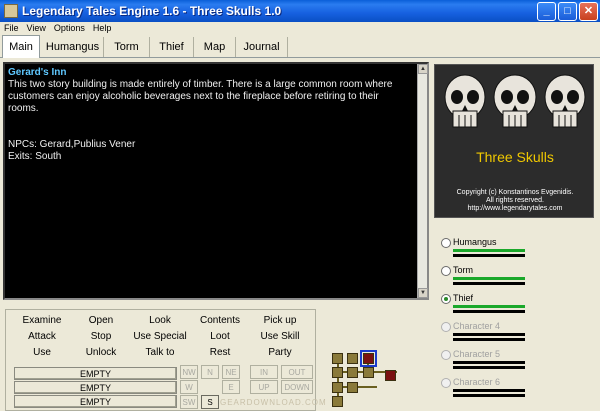 The height and width of the screenshot is (411, 600). What do you see at coordinates (446, 243) in the screenshot?
I see `radio-humangus` at bounding box center [446, 243].